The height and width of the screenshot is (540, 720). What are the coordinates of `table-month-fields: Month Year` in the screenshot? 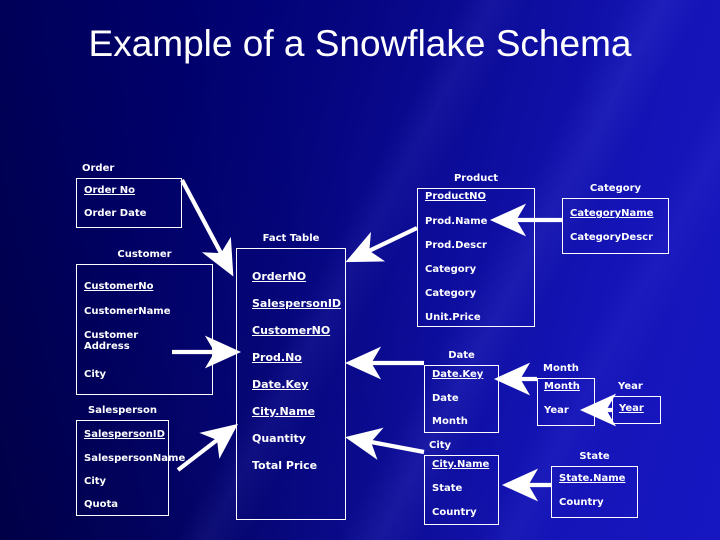 It's located at (566, 402).